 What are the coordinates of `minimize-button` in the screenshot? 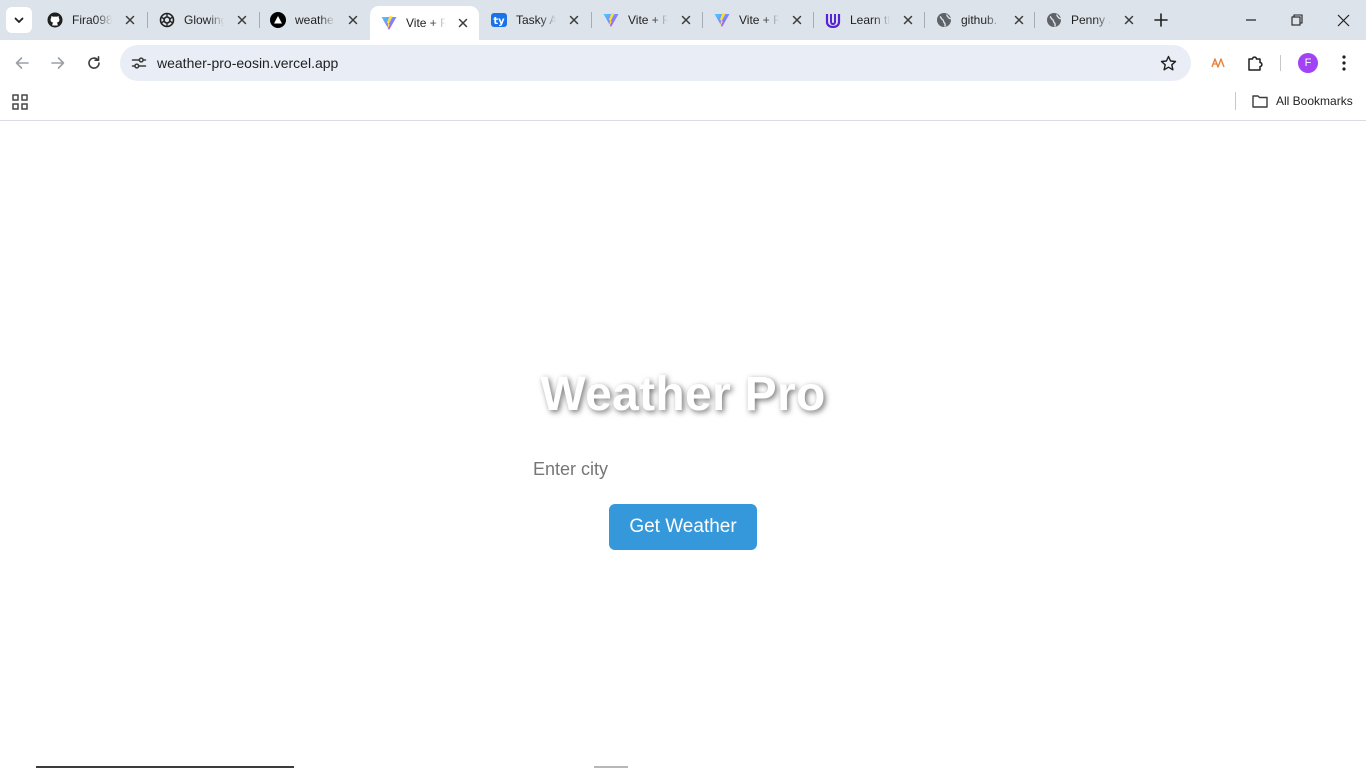 It's located at (1251, 20).